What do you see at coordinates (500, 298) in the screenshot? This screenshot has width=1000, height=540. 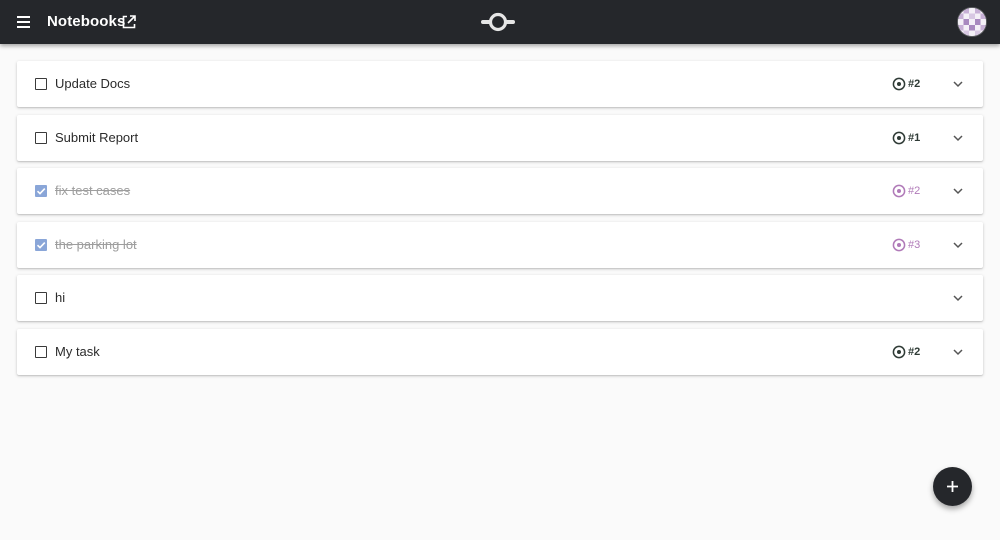 I see `task-item: hi` at bounding box center [500, 298].